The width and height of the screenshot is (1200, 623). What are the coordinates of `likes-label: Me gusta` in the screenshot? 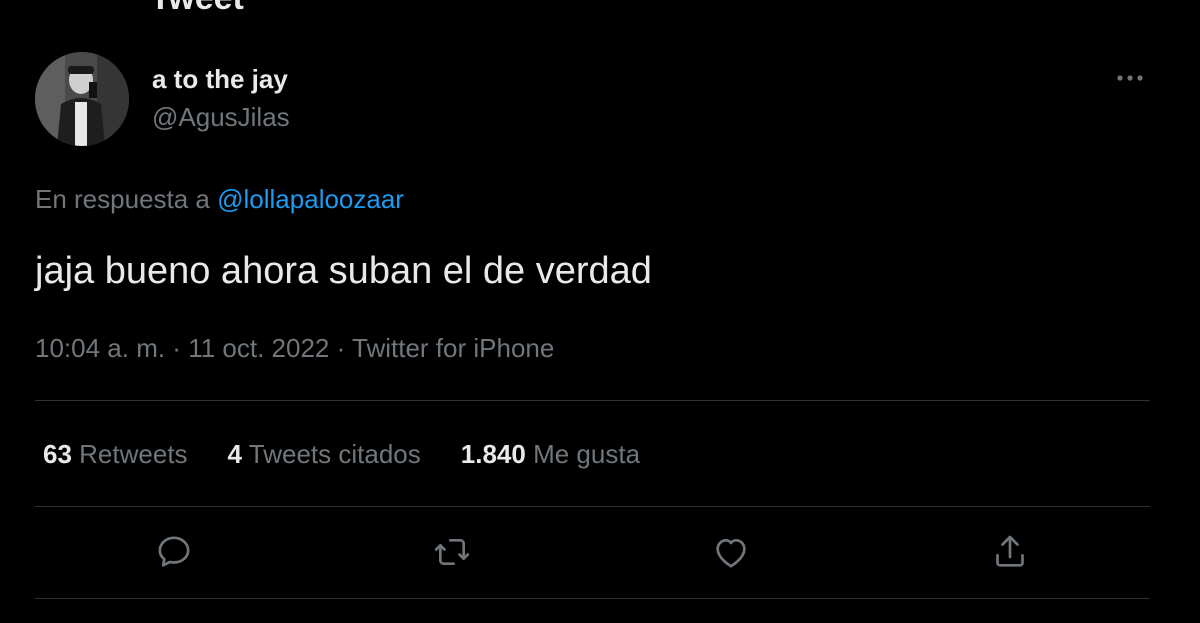 It's located at (587, 454).